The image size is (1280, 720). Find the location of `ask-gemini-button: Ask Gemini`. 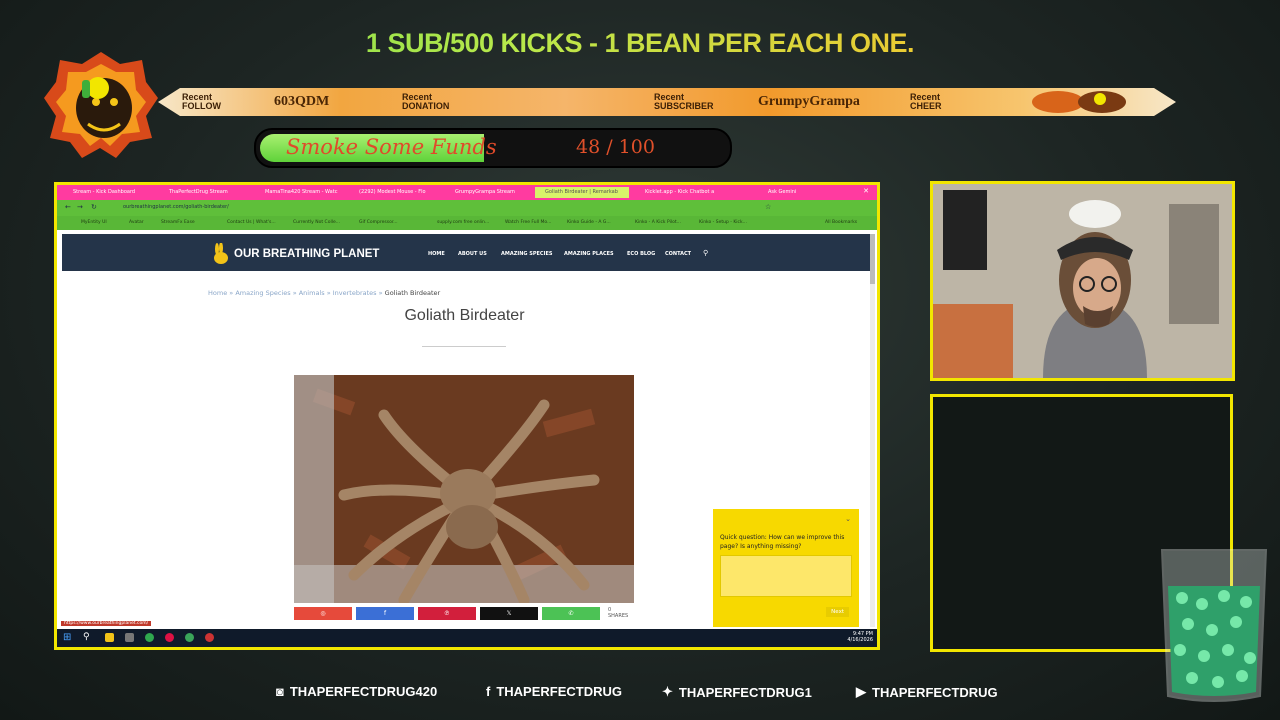

ask-gemini-button: Ask Gemini is located at coordinates (784, 192).